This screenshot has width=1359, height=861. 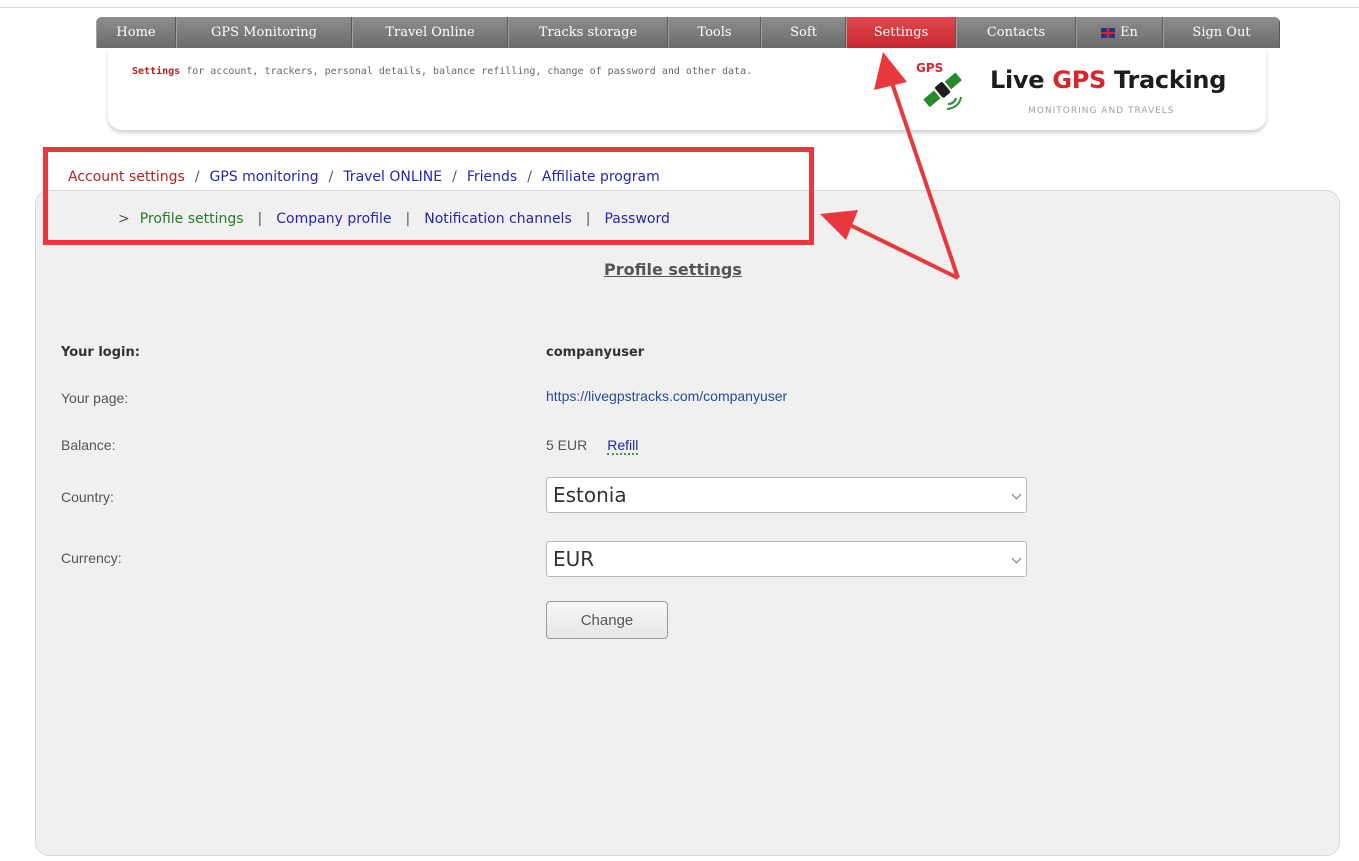 What do you see at coordinates (590, 495) in the screenshot?
I see `country-select-value: Estonia` at bounding box center [590, 495].